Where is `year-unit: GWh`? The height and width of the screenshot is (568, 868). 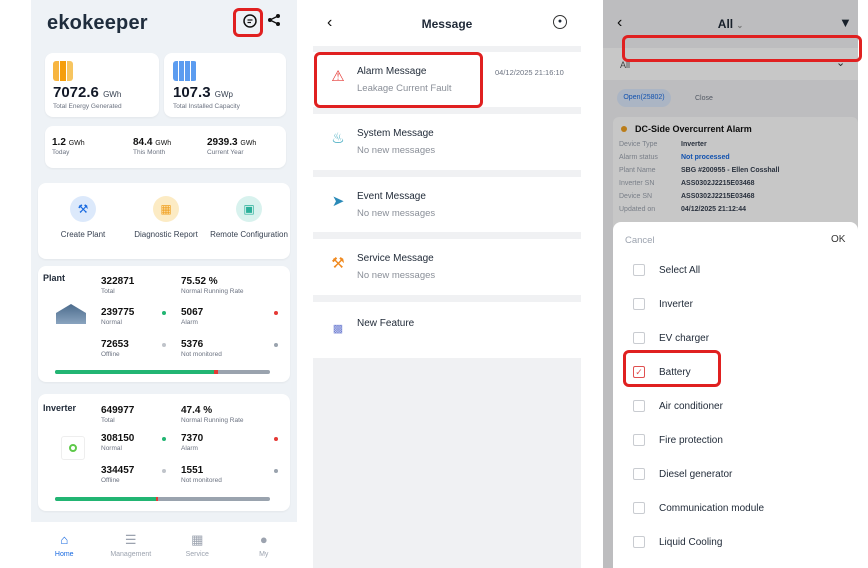
year-unit: GWh is located at coordinates (248, 143).